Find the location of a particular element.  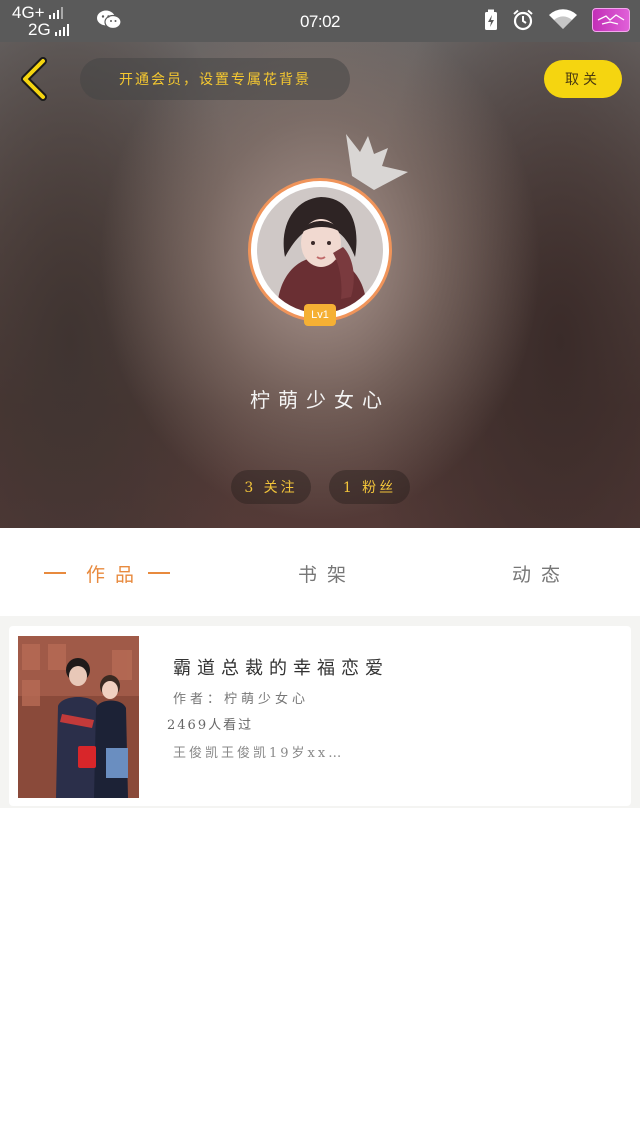

chevron-left-icon is located at coordinates (34, 79).